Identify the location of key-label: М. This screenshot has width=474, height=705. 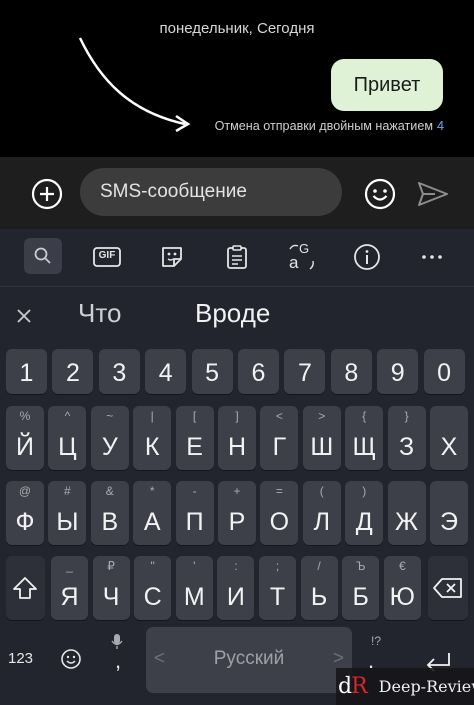
(194, 597).